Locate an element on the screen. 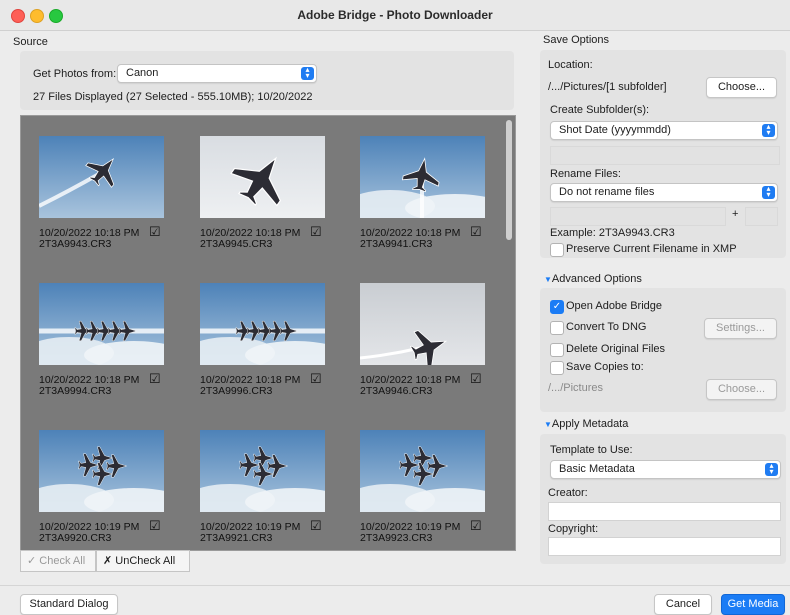 The image size is (790, 615). photo-caption: 10/20/2022 10:18 PM 2T3A9994.CR3 is located at coordinates (89, 386).